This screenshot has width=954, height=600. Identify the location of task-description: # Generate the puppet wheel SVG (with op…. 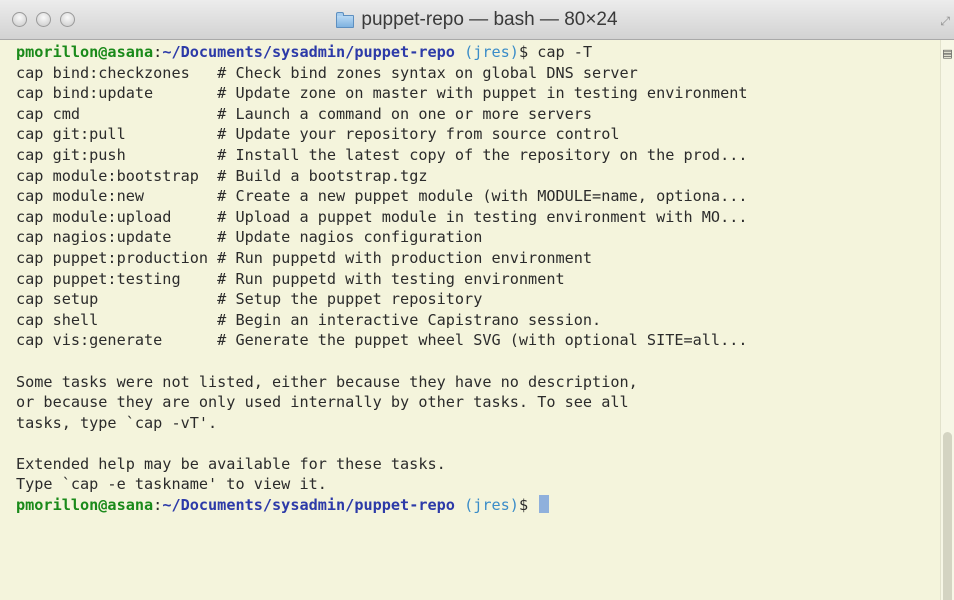
(482, 340).